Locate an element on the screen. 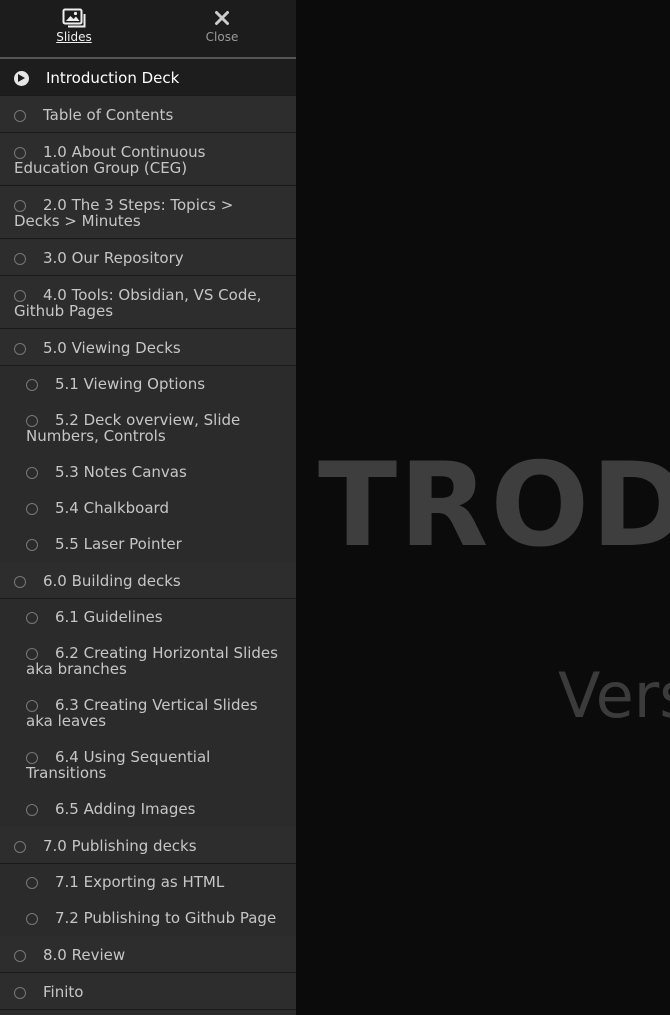 The image size is (670, 1015). menu-item-title: 7.1 Exporting as HTML is located at coordinates (140, 882).